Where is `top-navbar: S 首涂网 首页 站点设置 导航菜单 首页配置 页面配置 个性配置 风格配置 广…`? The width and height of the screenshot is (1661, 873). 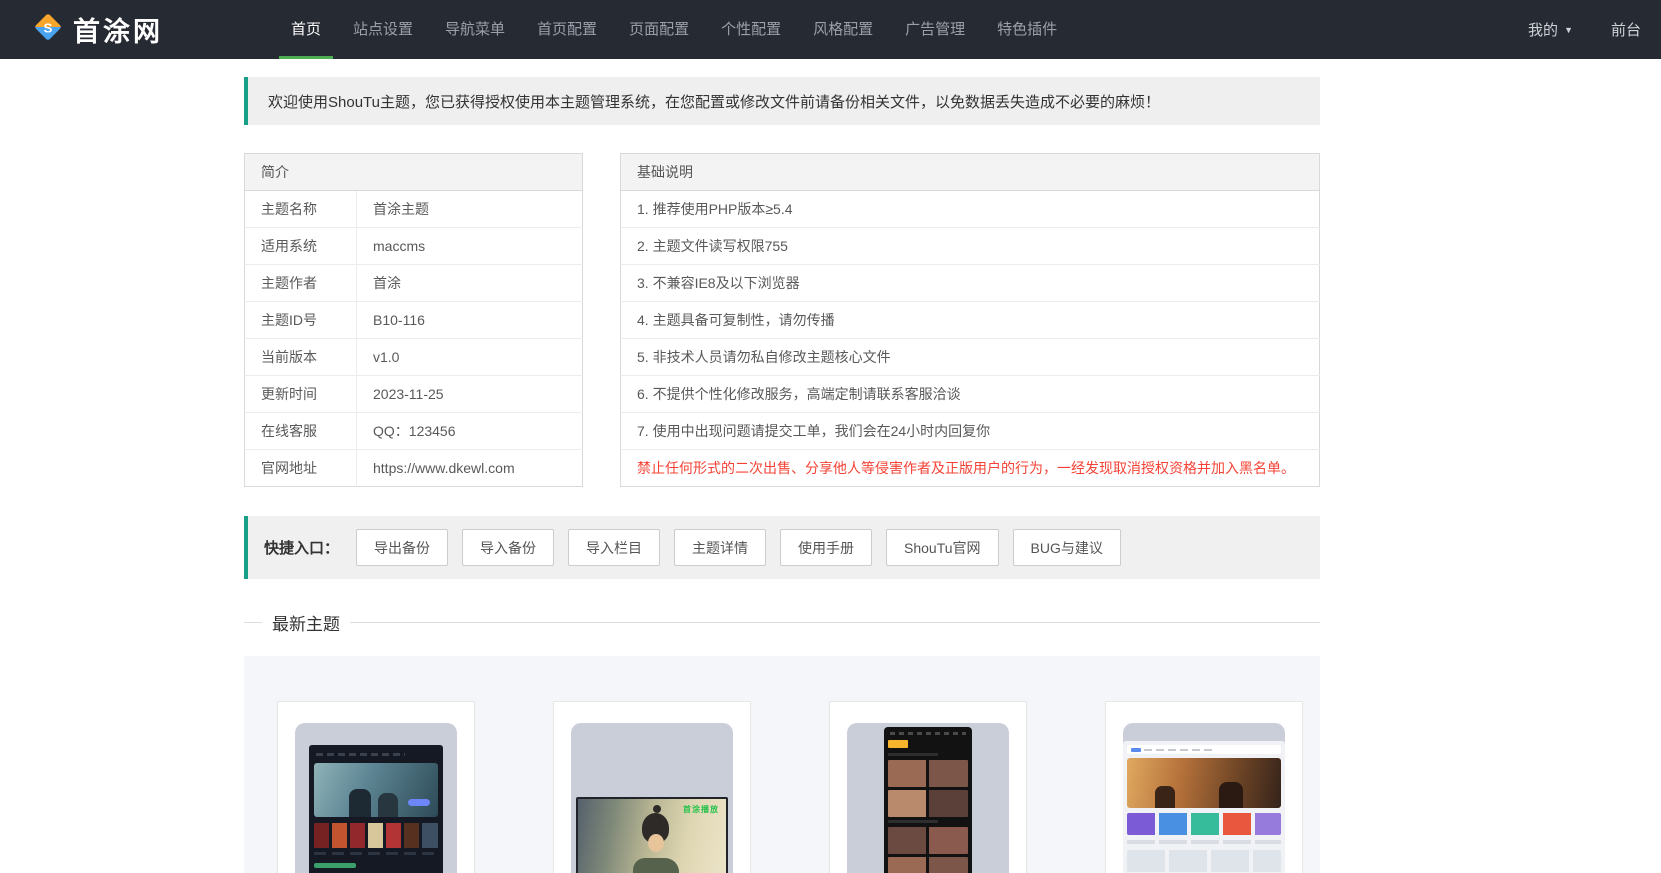
top-navbar: S 首涂网 首页 站点设置 导航菜单 首页配置 页面配置 个性配置 风格配置 广… is located at coordinates (830, 29).